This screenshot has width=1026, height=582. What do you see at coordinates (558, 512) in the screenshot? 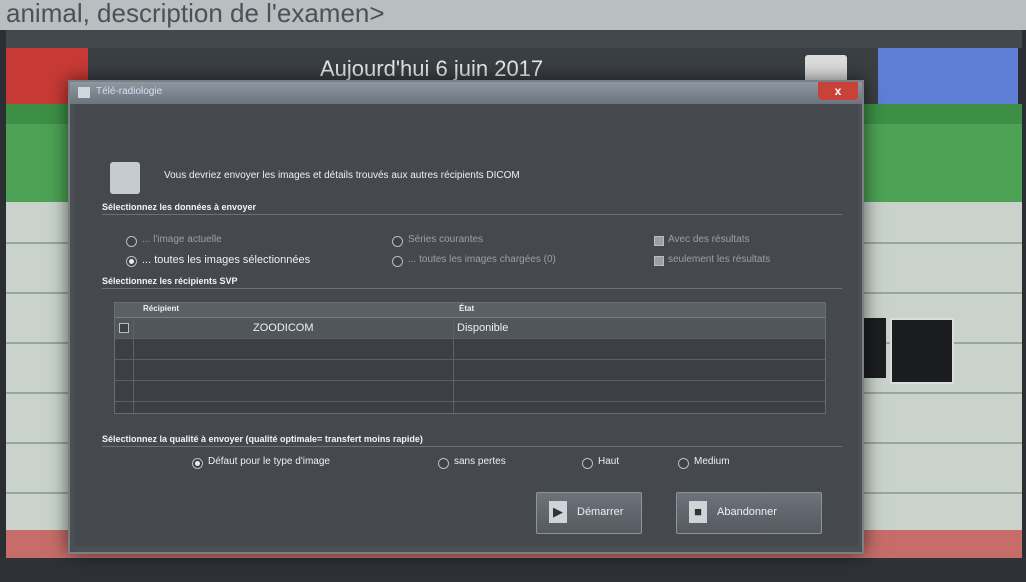
I see `run-icon: ▶` at bounding box center [558, 512].